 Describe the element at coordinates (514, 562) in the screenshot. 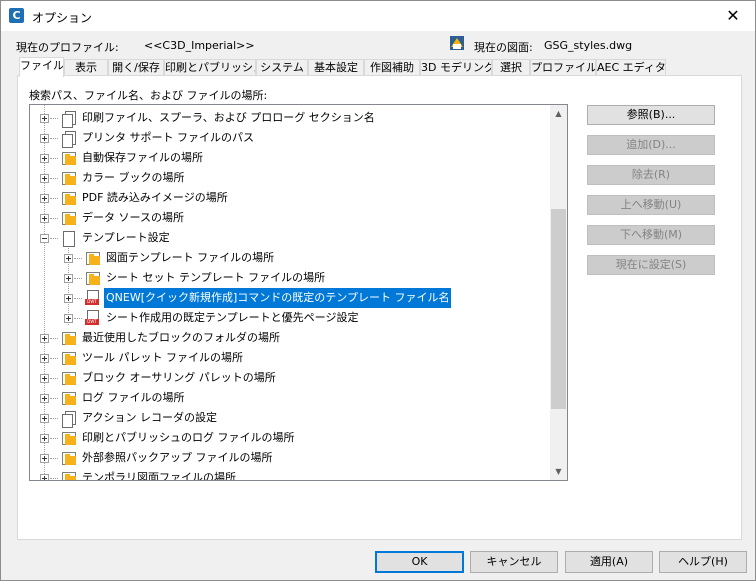

I see `cancel-button: キャンセル` at that location.